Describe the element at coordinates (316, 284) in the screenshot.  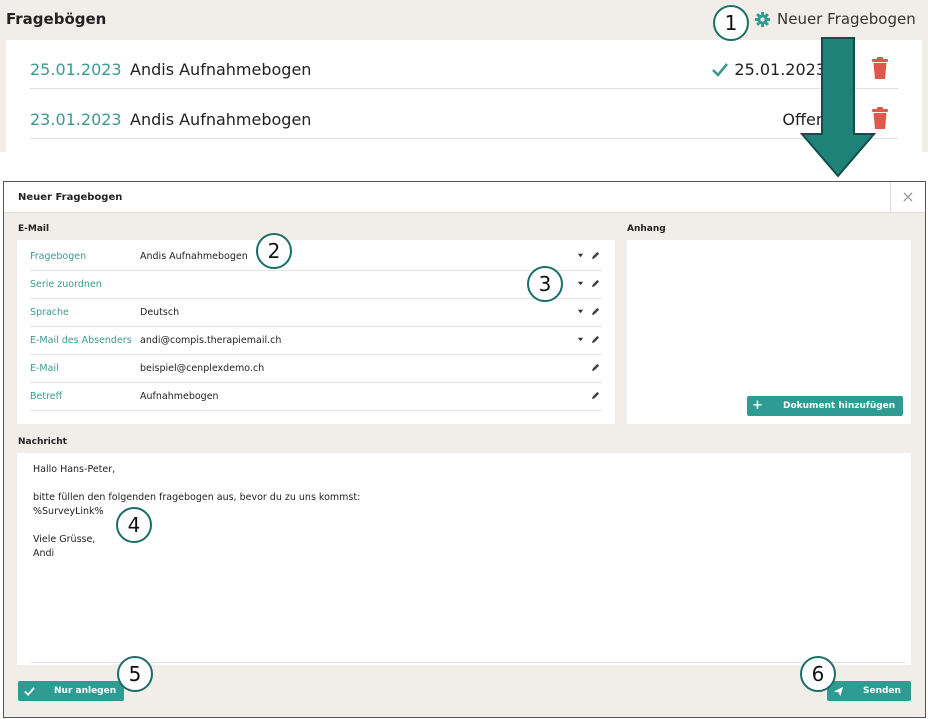
I see `field-series: Serie zuordnen` at that location.